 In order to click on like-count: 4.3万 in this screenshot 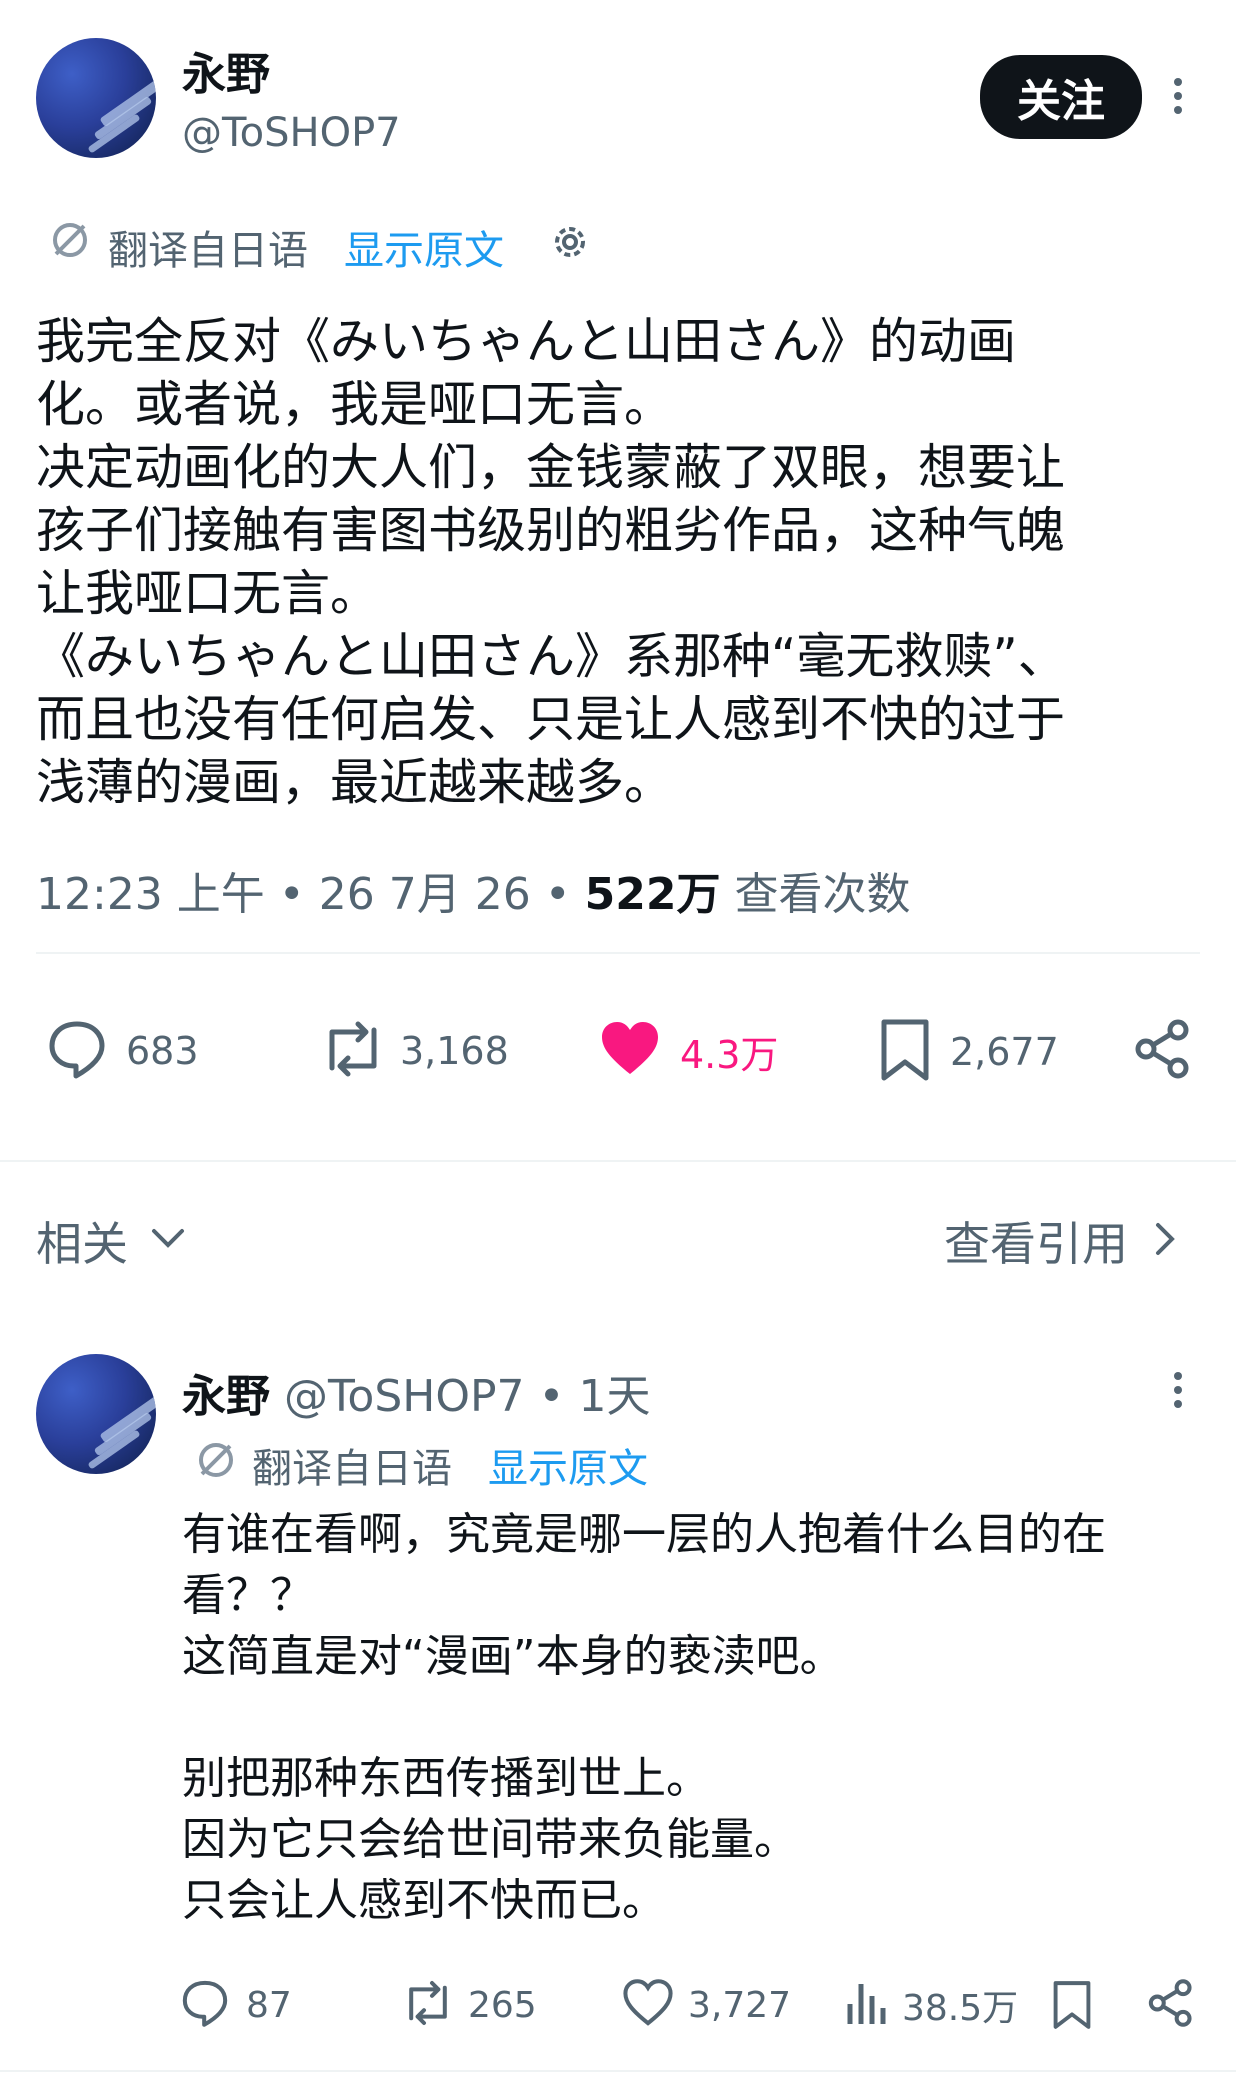, I will do `click(729, 1054)`.